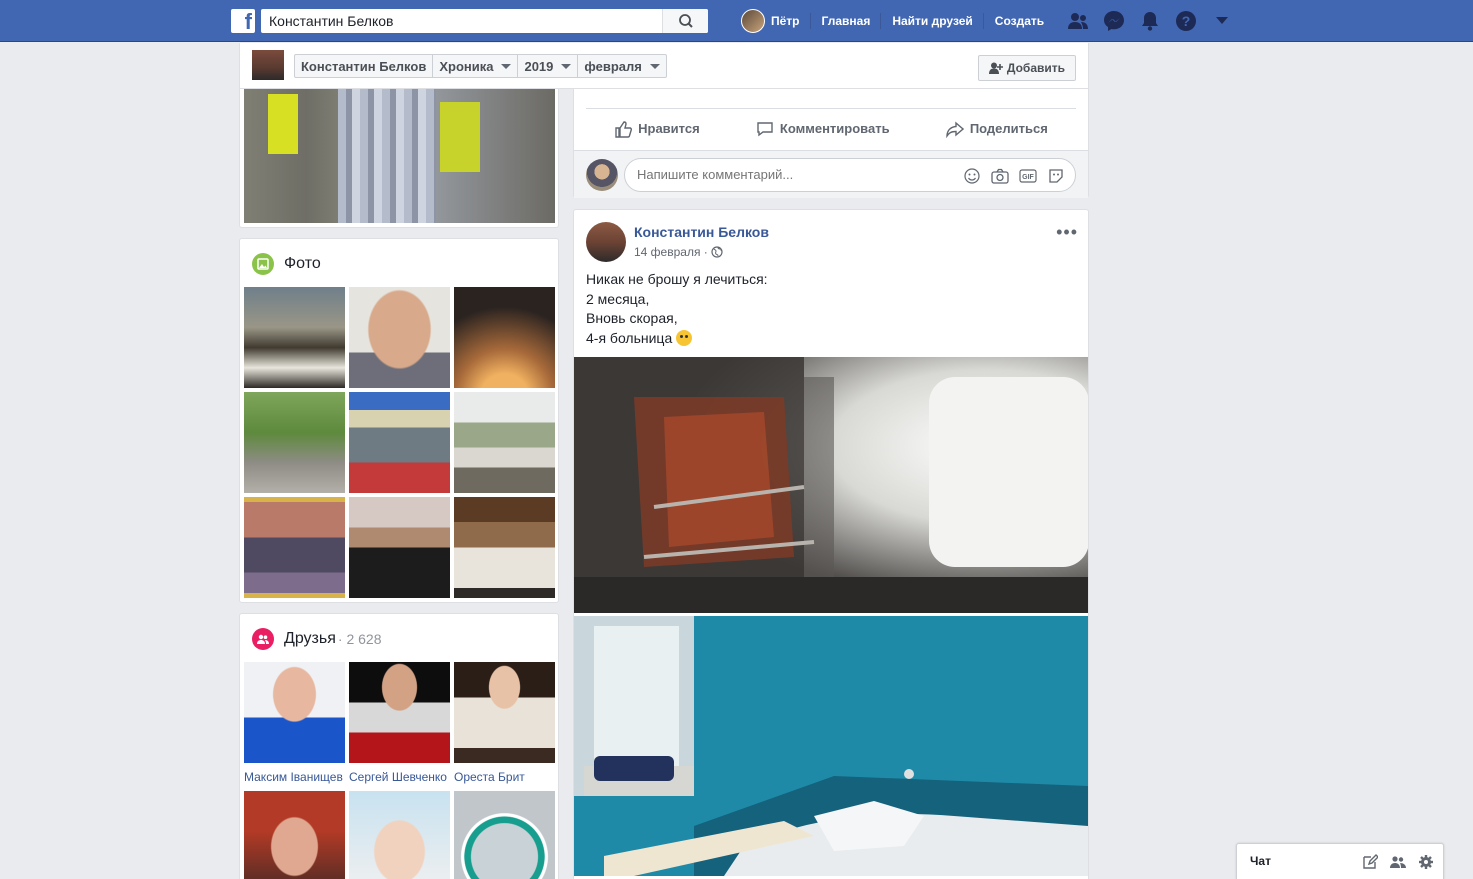 Image resolution: width=1473 pixels, height=879 pixels. I want to click on post-text-line: Никак не брошу я лечиться:, so click(677, 279).